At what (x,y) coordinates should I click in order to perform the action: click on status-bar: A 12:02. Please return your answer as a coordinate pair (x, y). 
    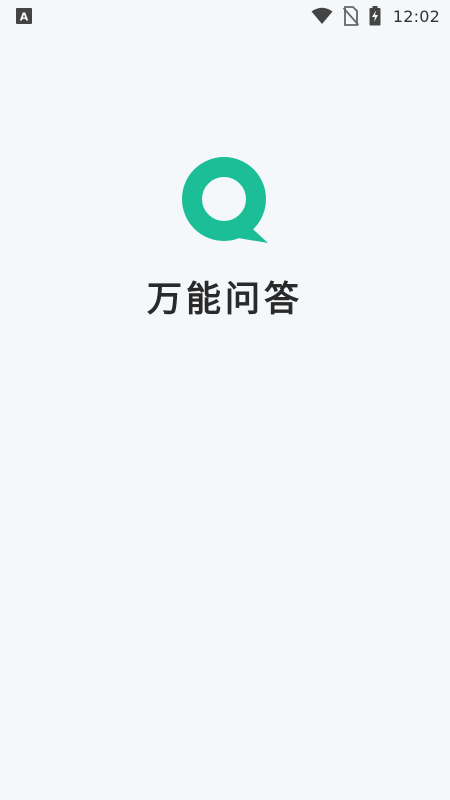
    Looking at the image, I should click on (225, 16).